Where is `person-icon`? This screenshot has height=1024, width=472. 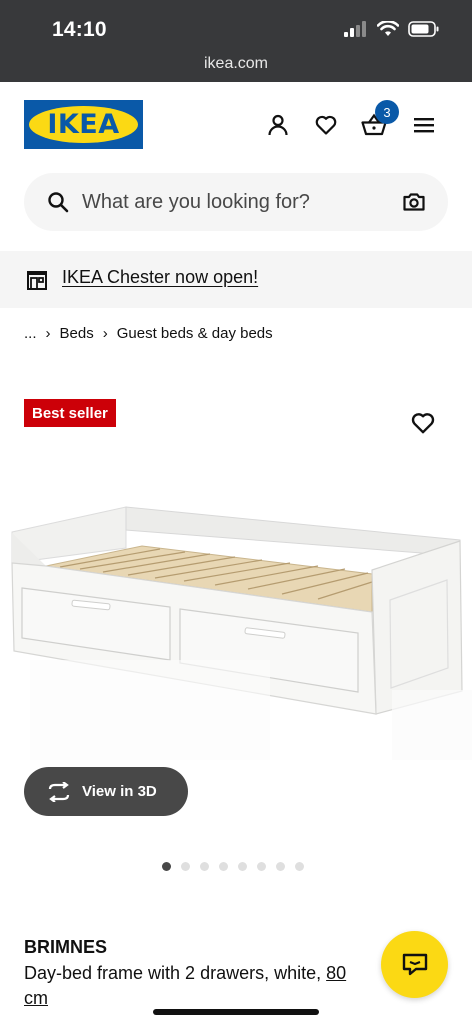 person-icon is located at coordinates (278, 125).